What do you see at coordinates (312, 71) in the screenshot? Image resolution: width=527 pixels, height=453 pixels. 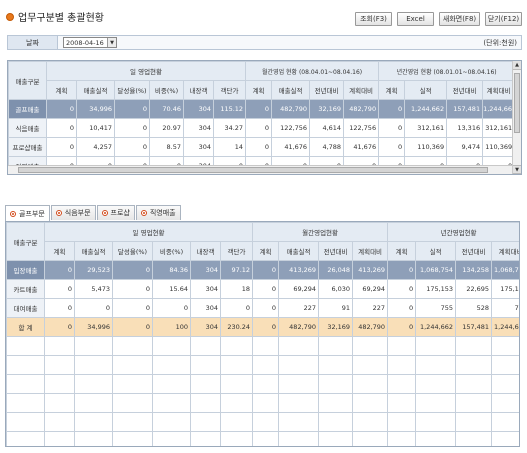 I see `group-monthly: 월간영업 현황 (08.04.01~08.04.16)` at bounding box center [312, 71].